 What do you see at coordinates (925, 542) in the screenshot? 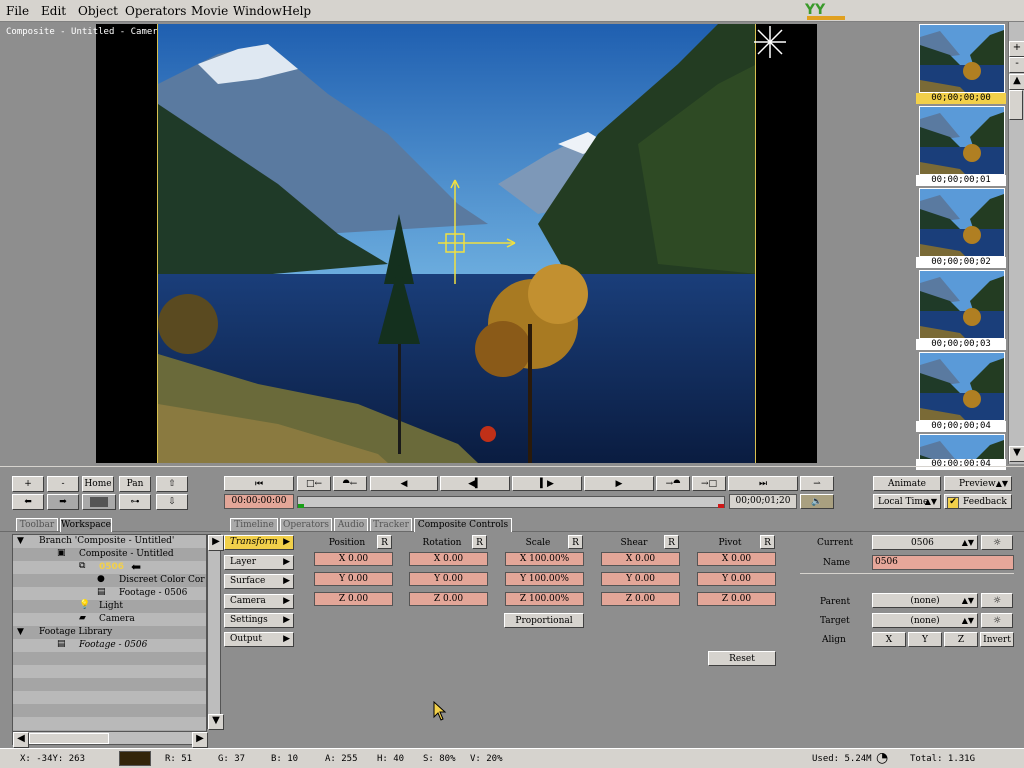
I see `current-dropdown: 0506 ▲▼` at bounding box center [925, 542].